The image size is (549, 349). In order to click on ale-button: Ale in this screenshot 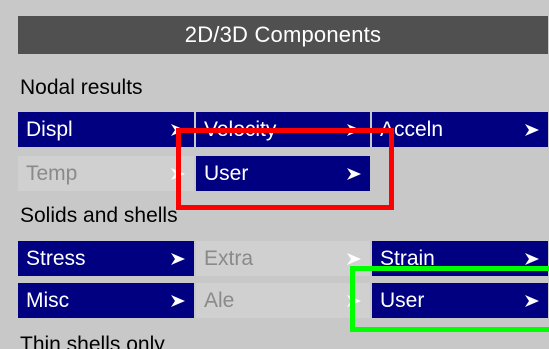, I will do `click(283, 300)`.